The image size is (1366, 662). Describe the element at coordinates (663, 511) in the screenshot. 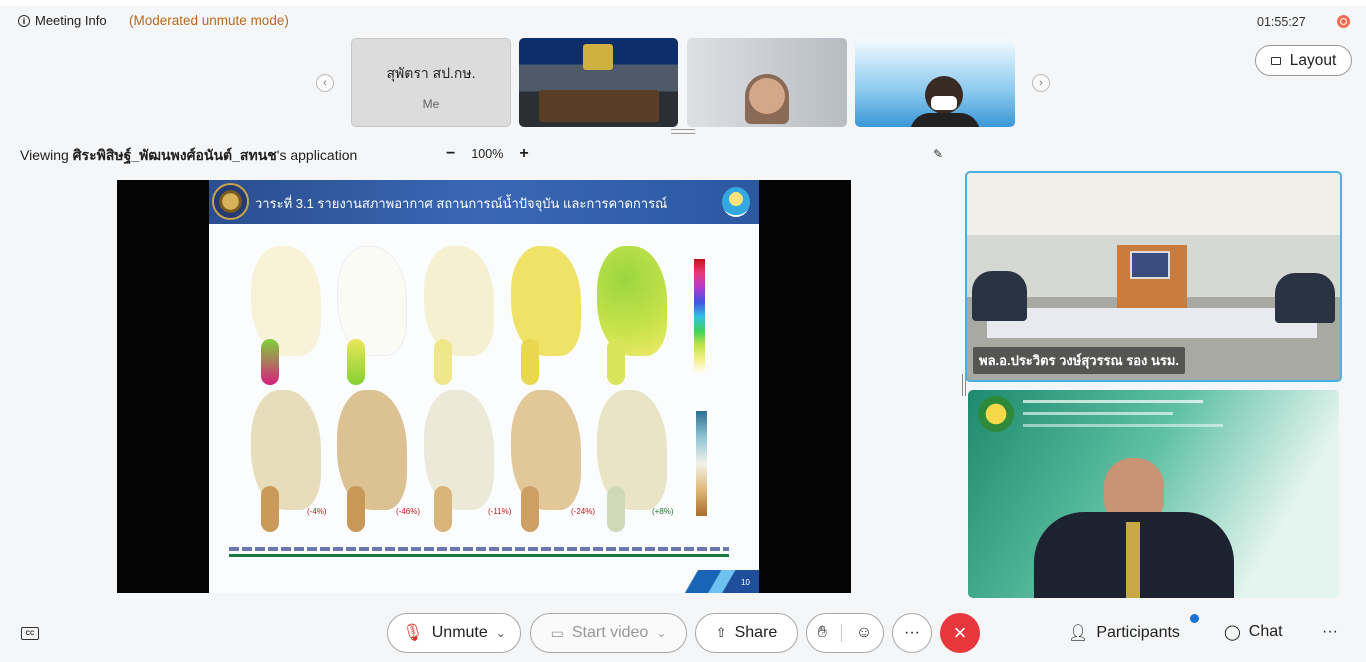

I see `anomaly-percent-5: (+8%)` at that location.